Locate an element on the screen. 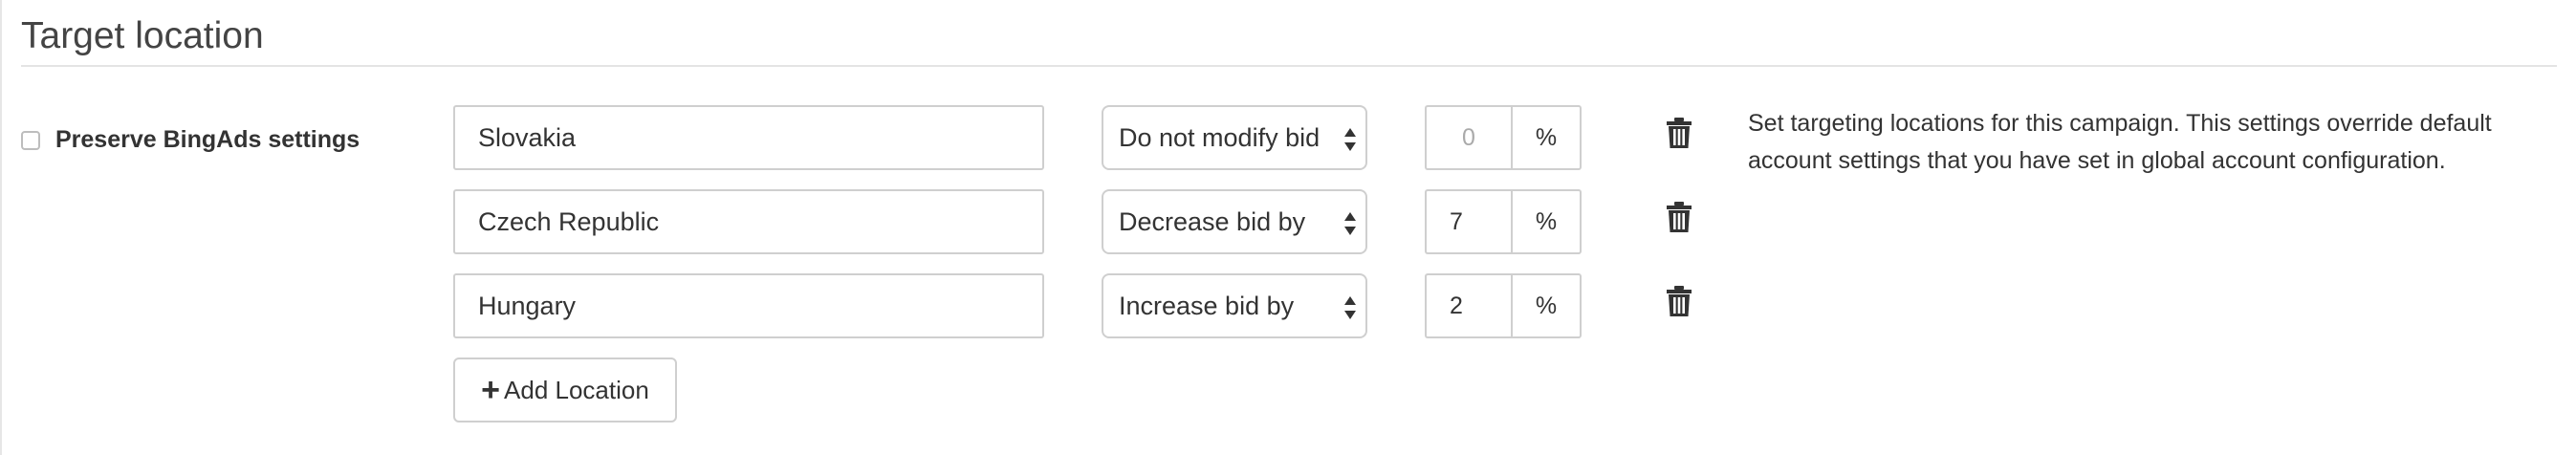 The width and height of the screenshot is (2576, 455). bid-percent-group: 2 % is located at coordinates (1503, 306).